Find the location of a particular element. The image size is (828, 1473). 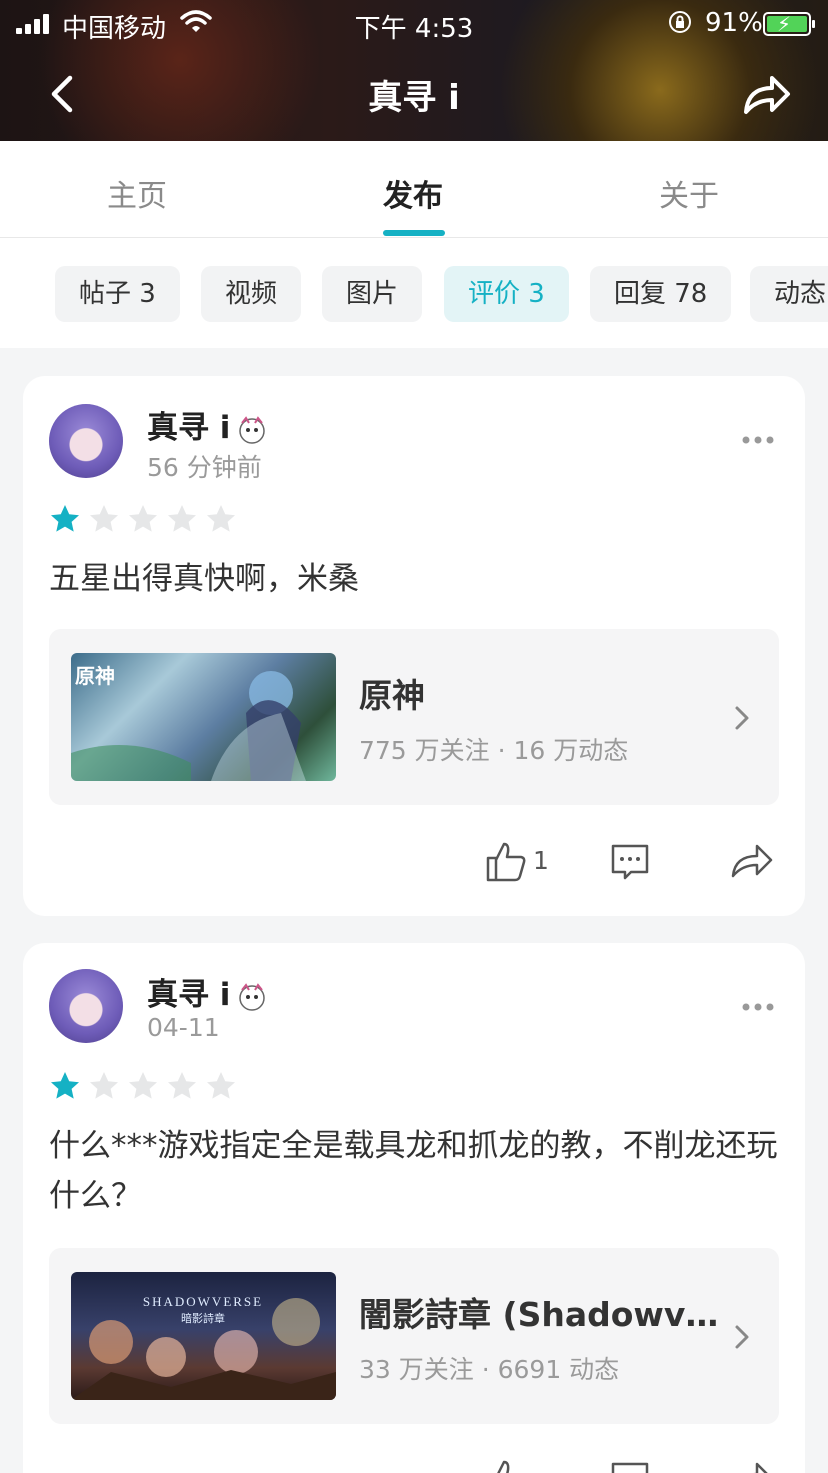

game-artwork: 原神 is located at coordinates (188, 722).